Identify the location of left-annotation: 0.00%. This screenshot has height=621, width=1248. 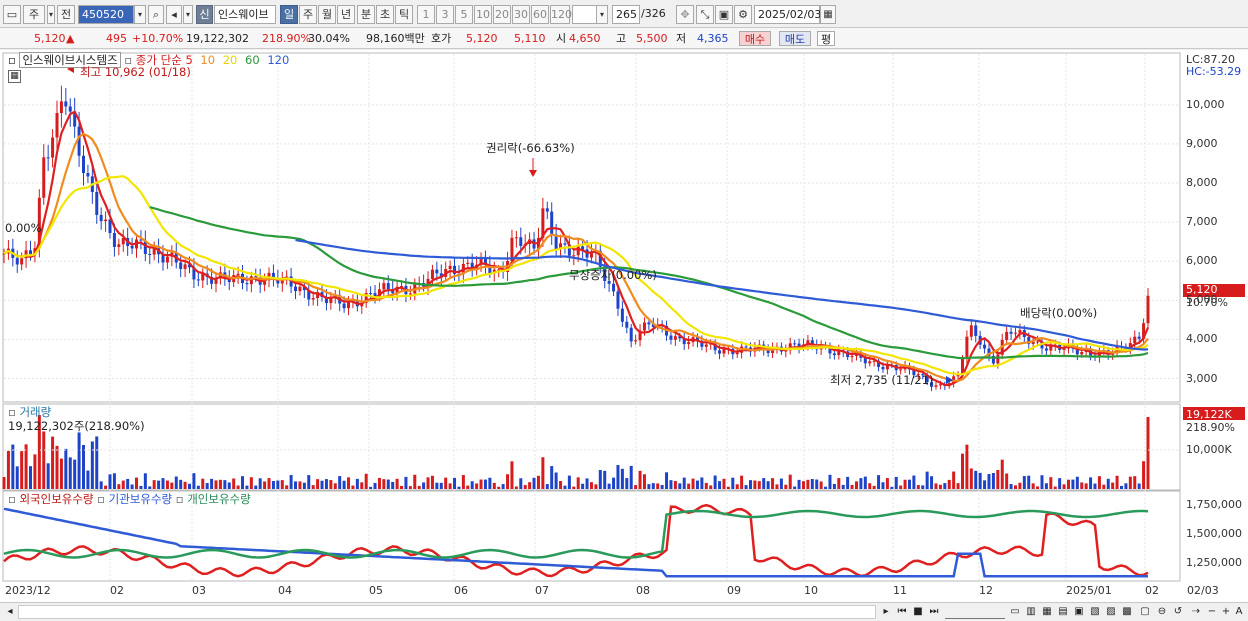
(23, 228).